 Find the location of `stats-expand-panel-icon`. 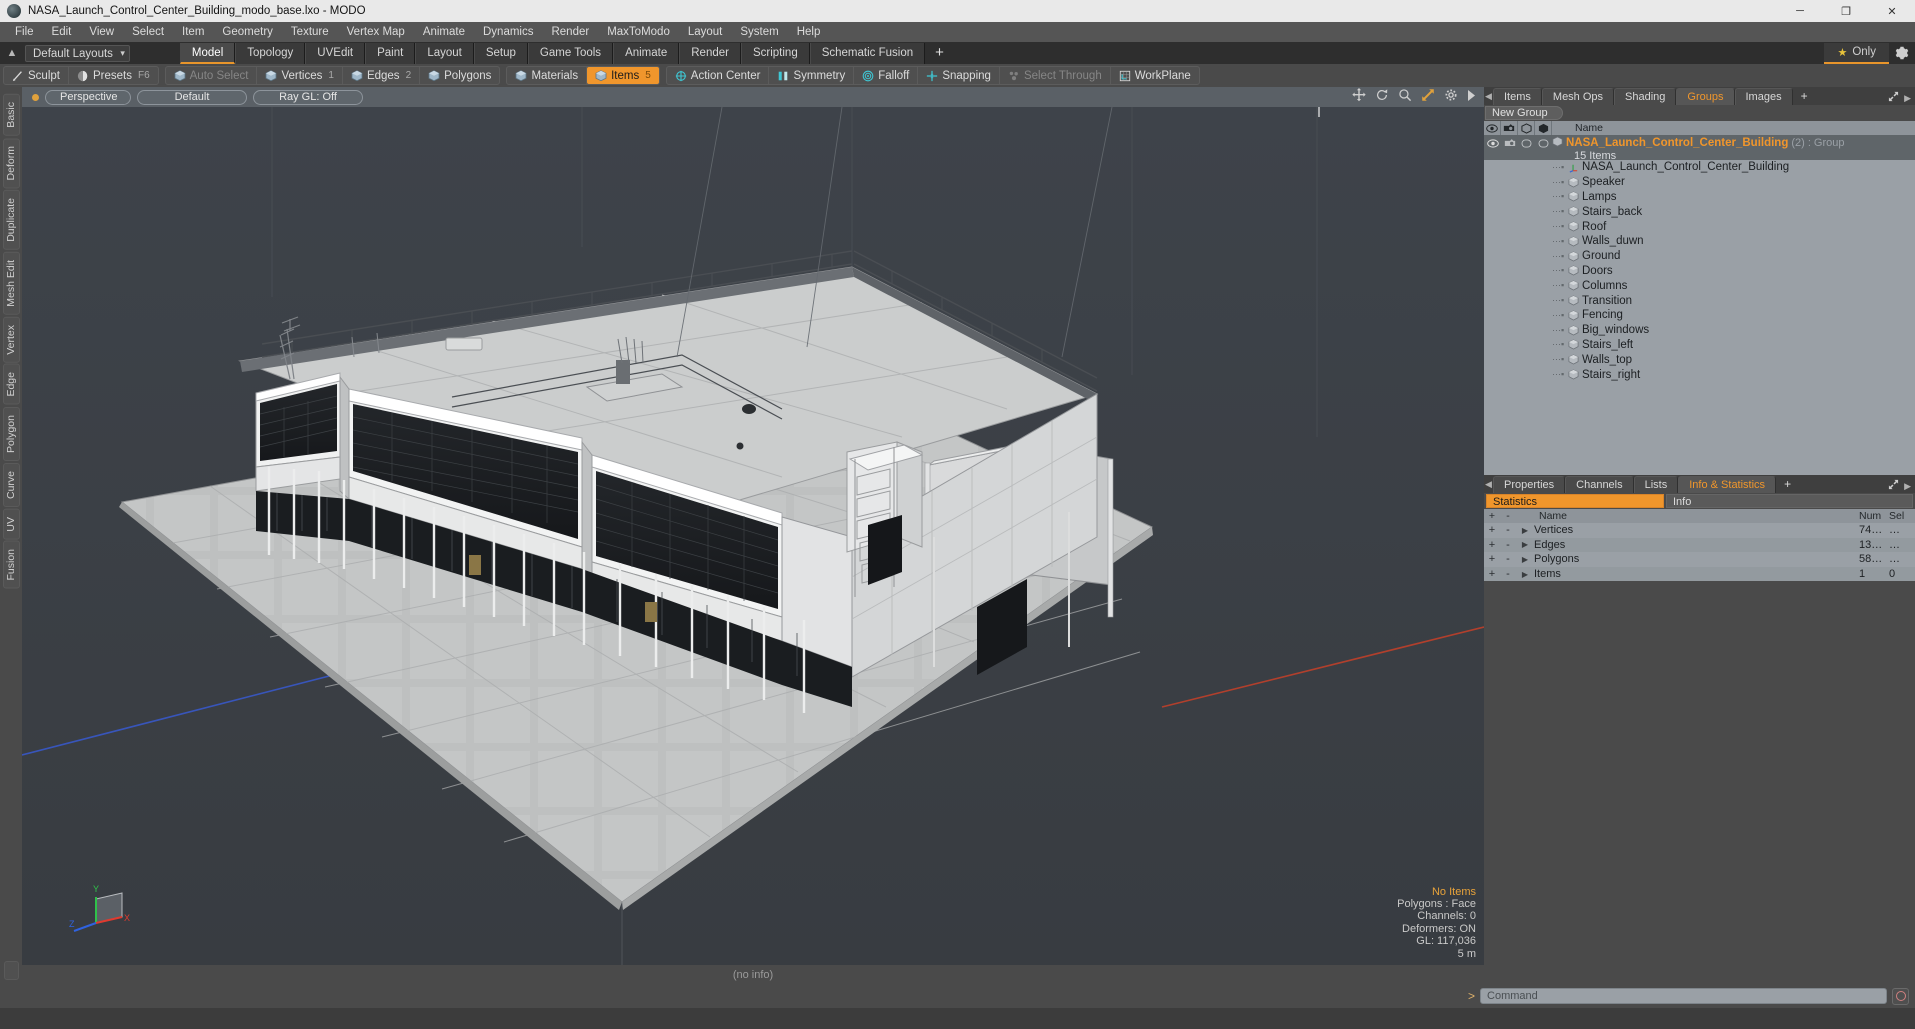

stats-expand-panel-icon is located at coordinates (1893, 486).